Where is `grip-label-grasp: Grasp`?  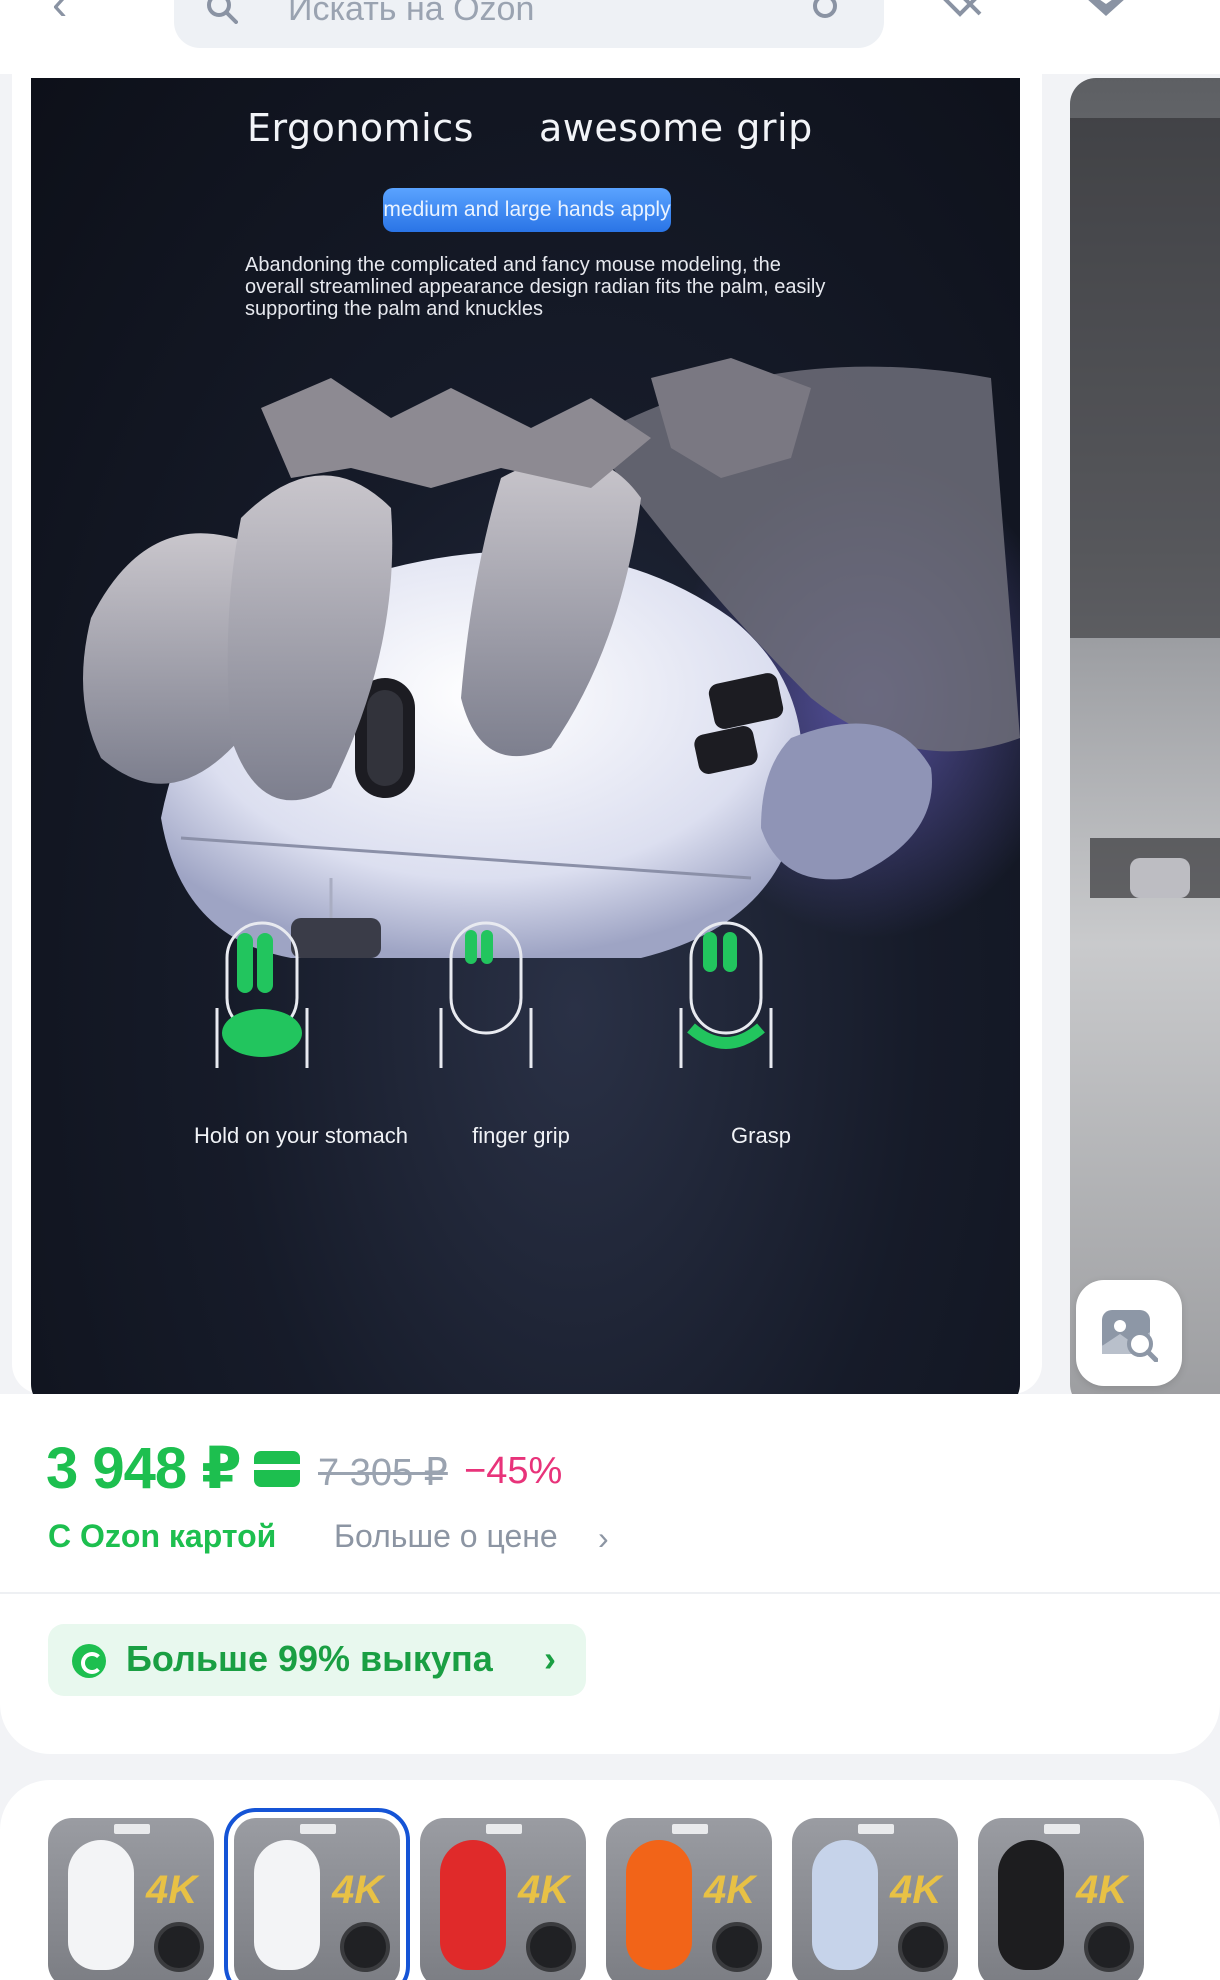
grip-label-grasp: Grasp is located at coordinates (761, 1135).